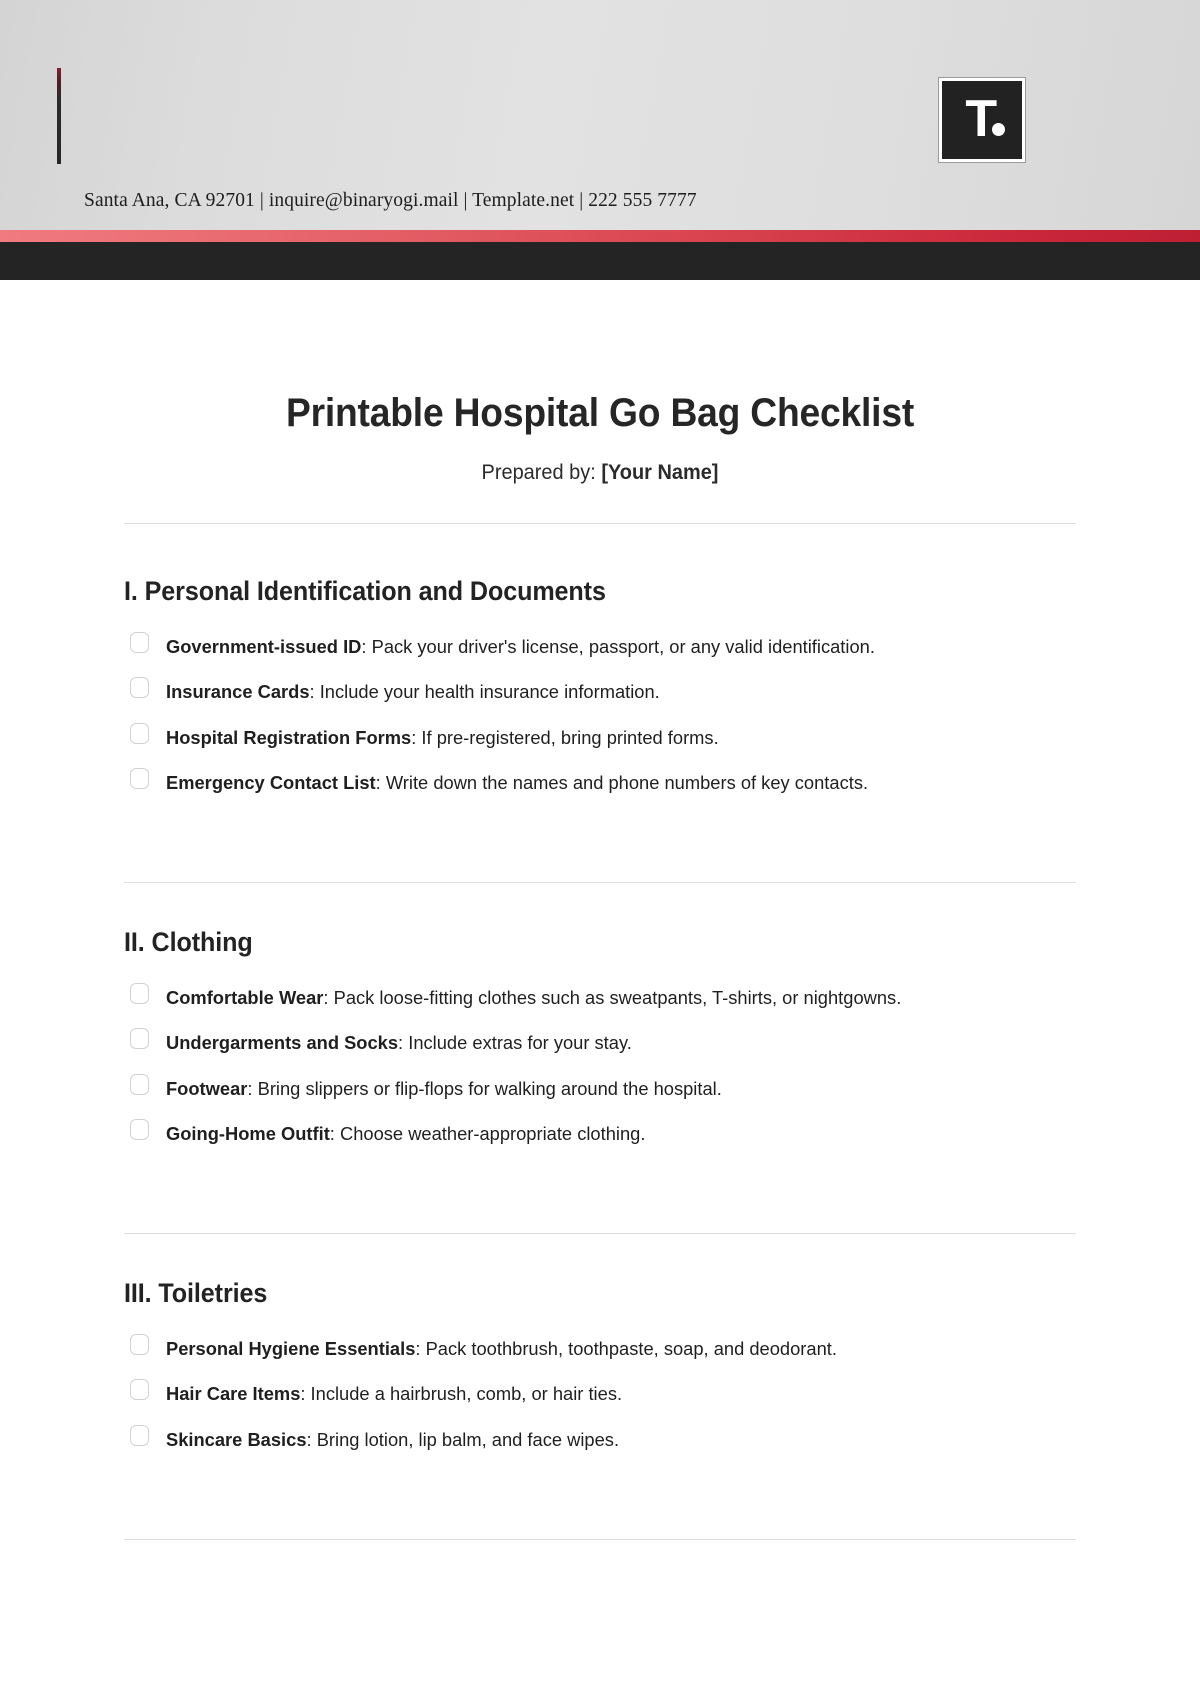 This screenshot has width=1200, height=1696. I want to click on prepared-by-value: [Your Name], so click(660, 473).